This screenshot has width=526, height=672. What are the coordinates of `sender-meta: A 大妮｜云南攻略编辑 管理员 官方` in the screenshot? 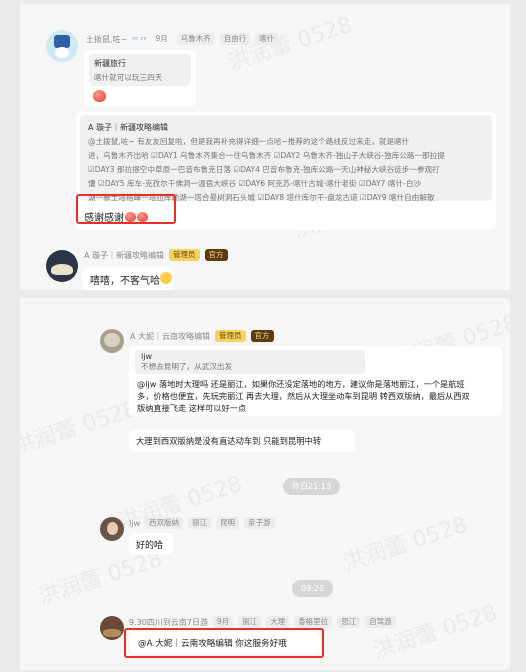 It's located at (202, 336).